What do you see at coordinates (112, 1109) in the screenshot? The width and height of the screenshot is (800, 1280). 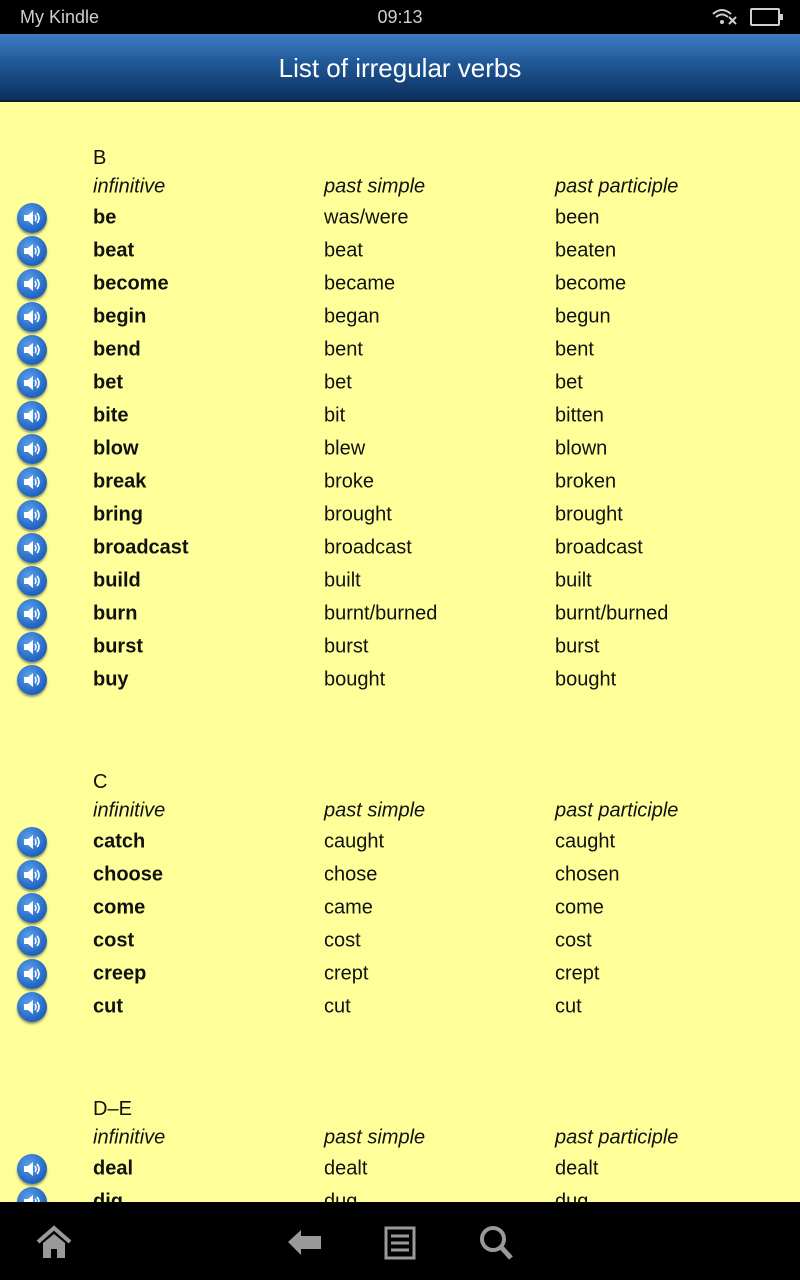 I see `section-letter: D–E` at bounding box center [112, 1109].